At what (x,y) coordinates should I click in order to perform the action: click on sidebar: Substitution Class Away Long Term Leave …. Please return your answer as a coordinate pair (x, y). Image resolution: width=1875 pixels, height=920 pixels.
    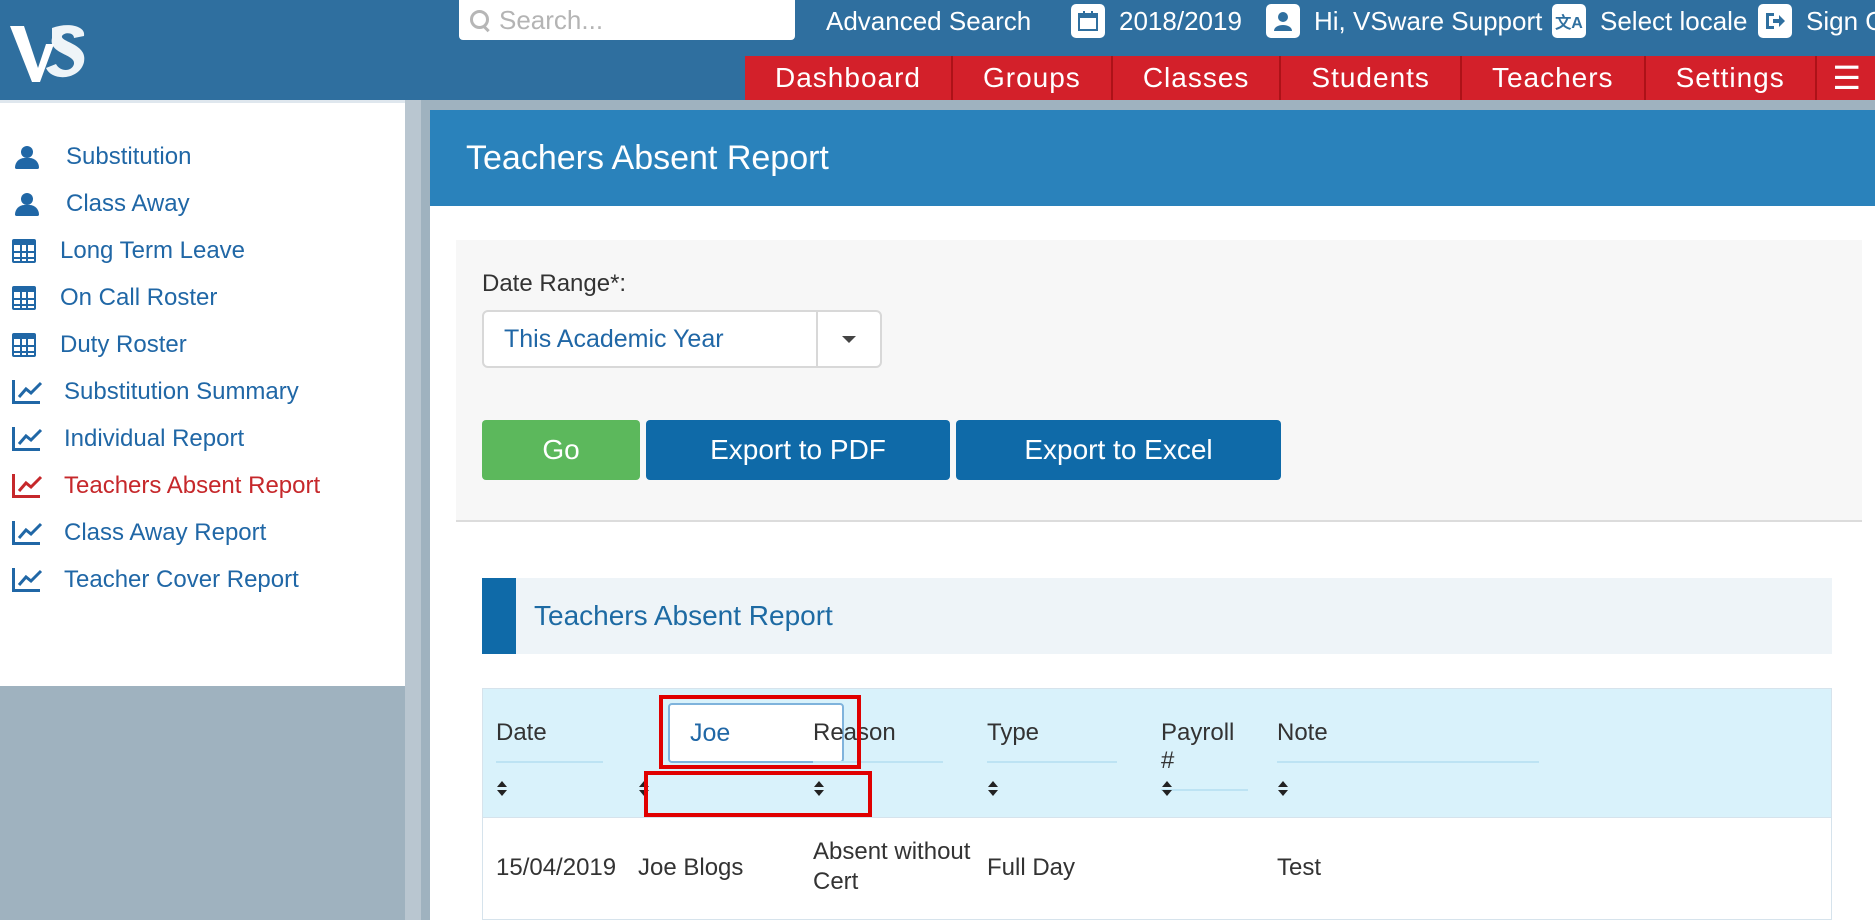
    Looking at the image, I should click on (202, 393).